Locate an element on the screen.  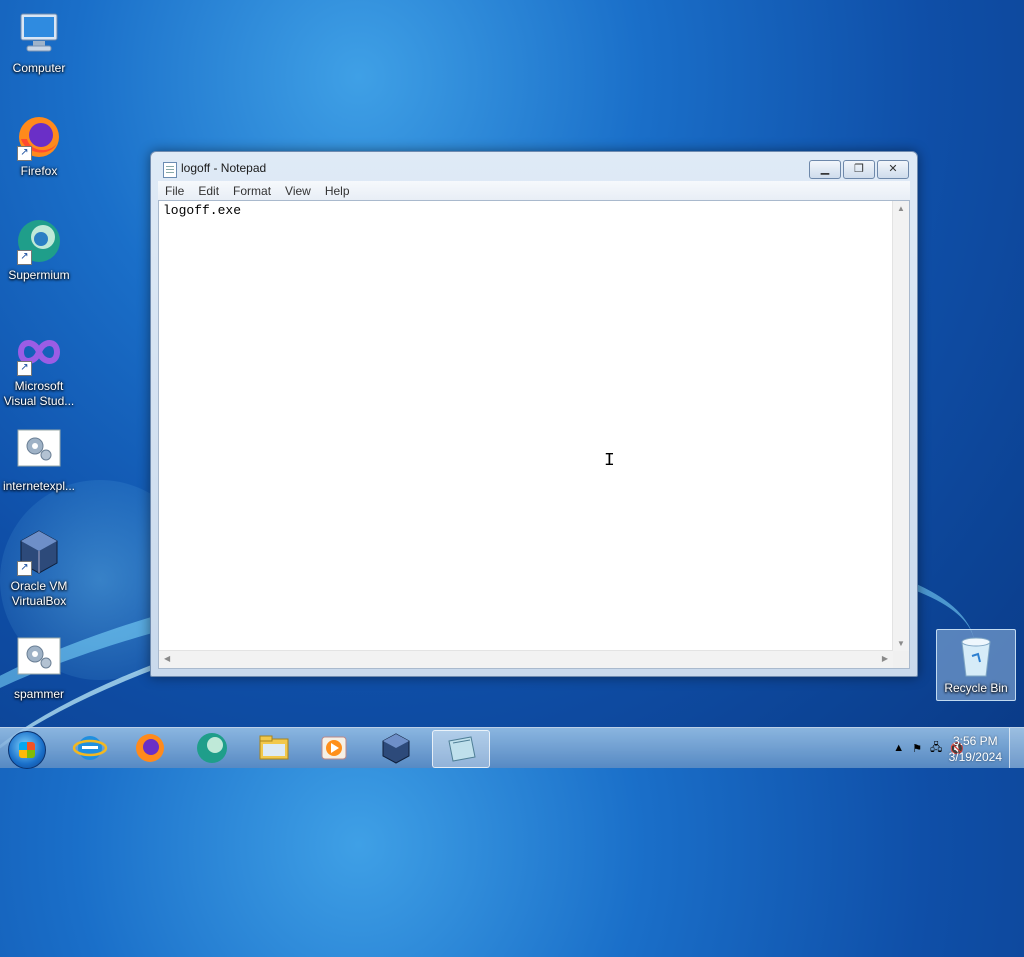
desktop-icon-label: Supermium is located at coordinates (39, 275).